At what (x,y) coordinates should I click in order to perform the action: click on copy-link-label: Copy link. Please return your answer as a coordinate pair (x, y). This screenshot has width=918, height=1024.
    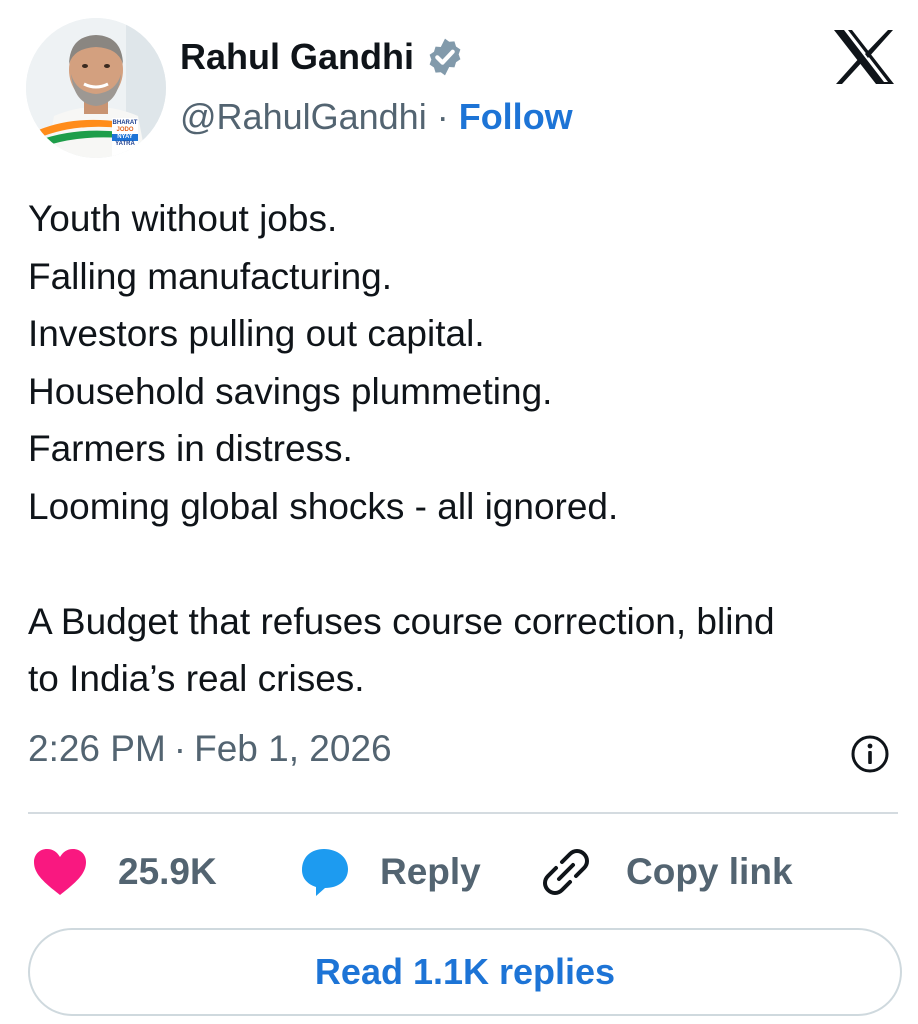
    Looking at the image, I should click on (709, 871).